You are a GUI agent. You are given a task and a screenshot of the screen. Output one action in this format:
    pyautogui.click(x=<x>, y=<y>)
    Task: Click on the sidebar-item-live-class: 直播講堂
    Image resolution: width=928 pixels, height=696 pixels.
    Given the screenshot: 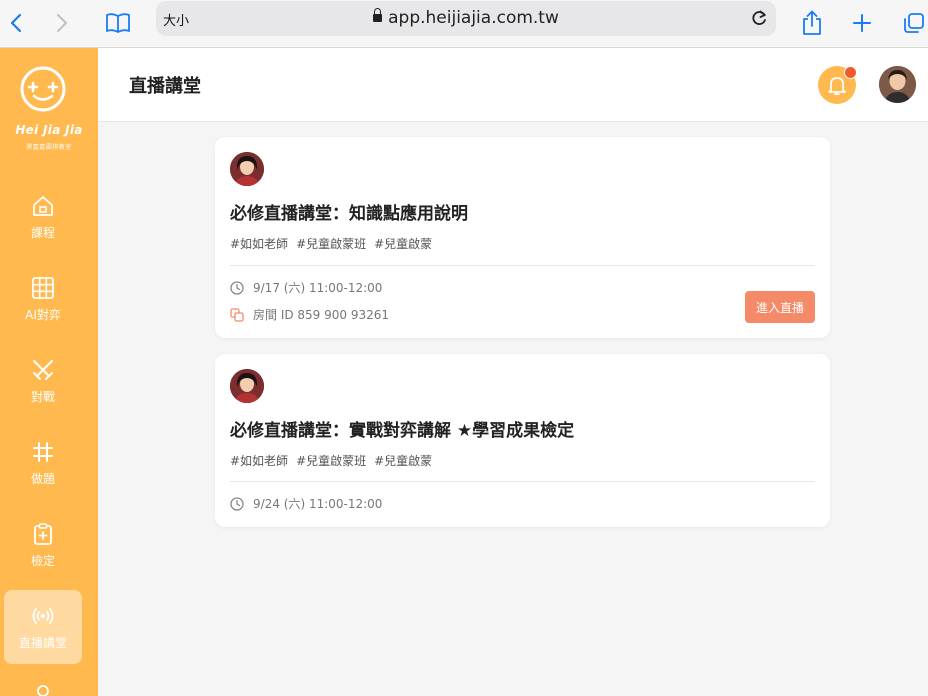 What is the action you would take?
    pyautogui.click(x=43, y=627)
    